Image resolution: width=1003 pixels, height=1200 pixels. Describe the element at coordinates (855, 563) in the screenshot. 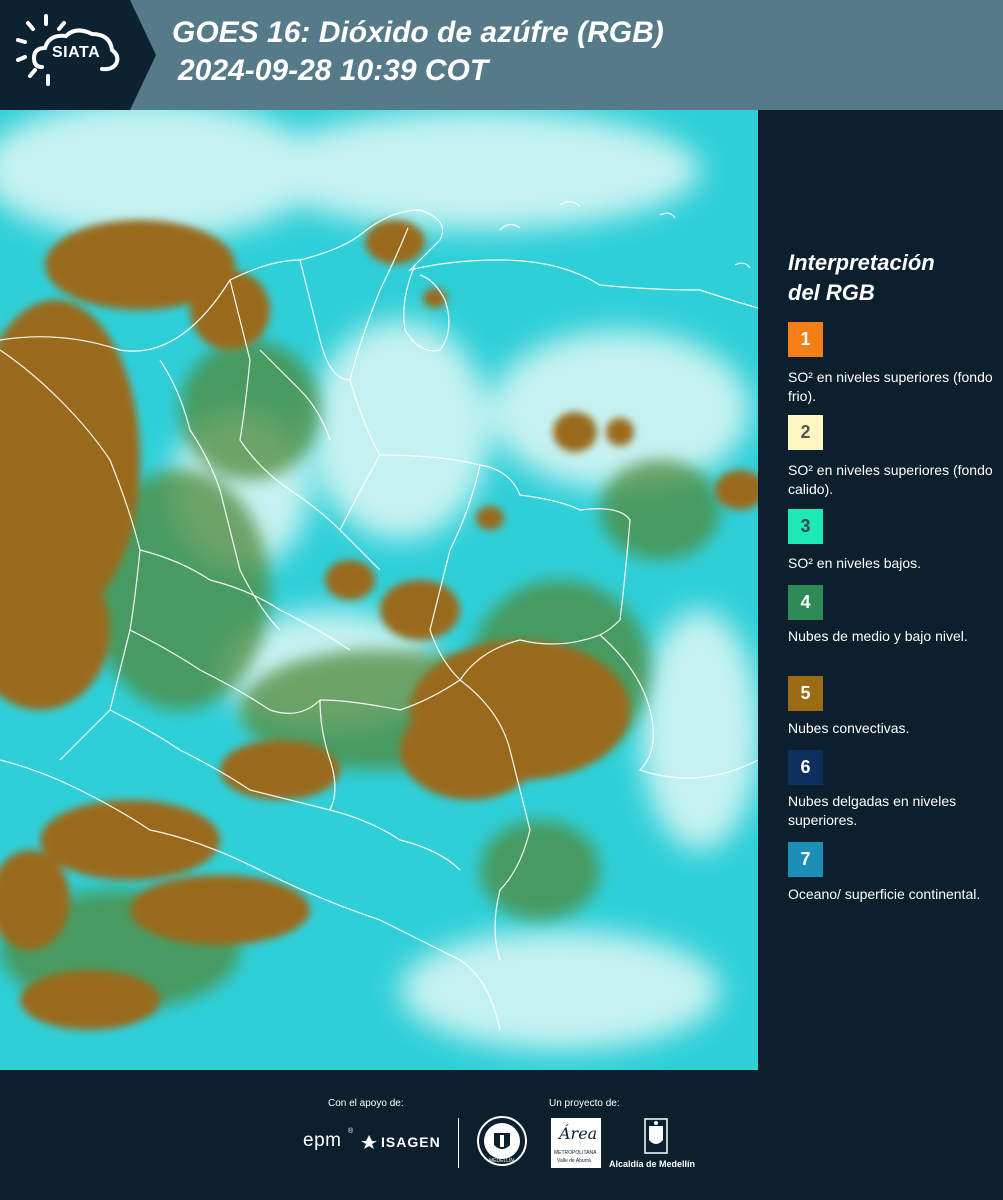

I see `legend-label-3: SO² en niveles bajos.` at that location.